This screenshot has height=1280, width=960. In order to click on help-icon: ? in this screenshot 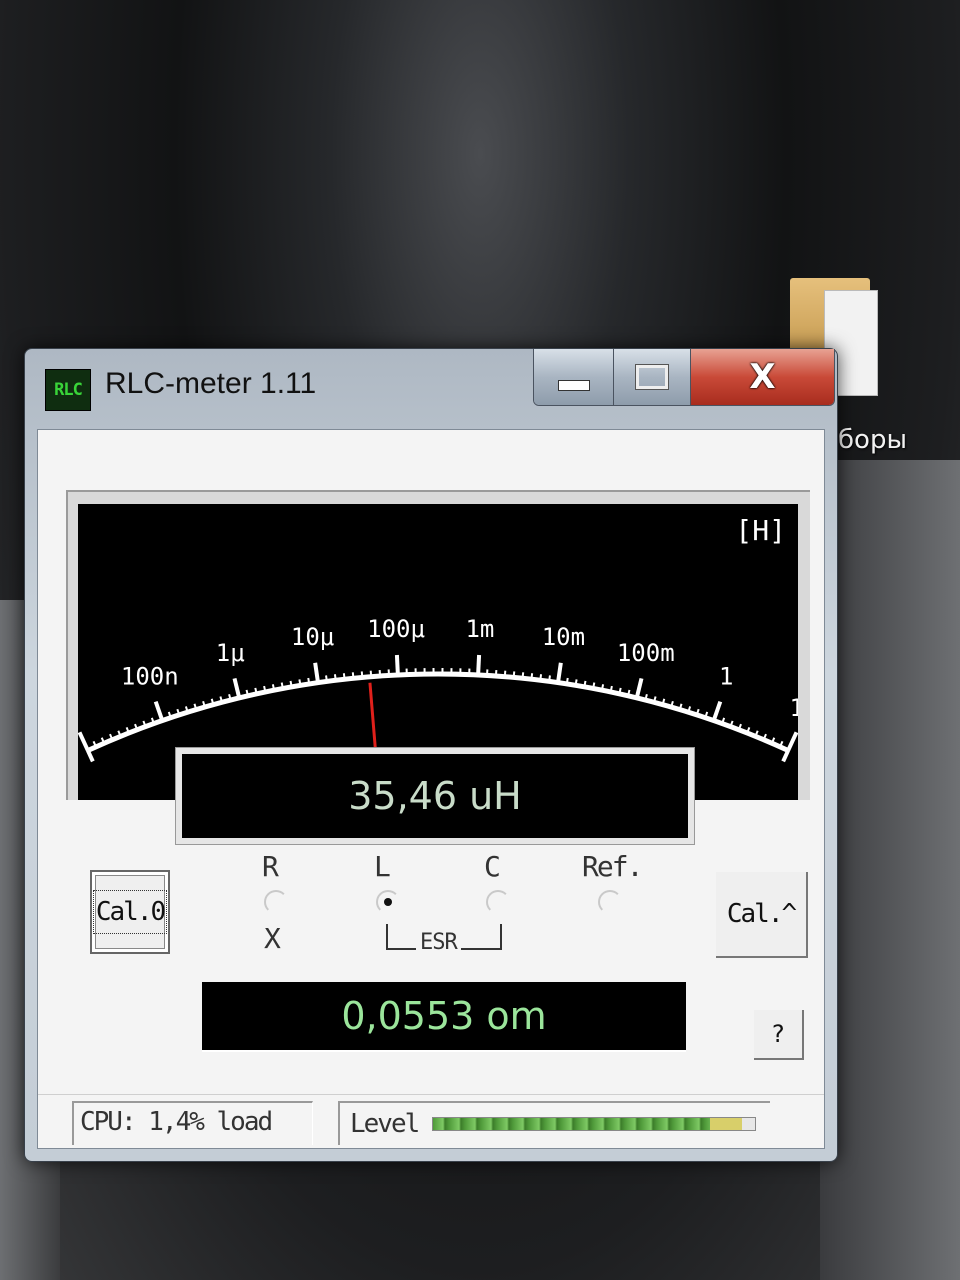, I will do `click(778, 1034)`.